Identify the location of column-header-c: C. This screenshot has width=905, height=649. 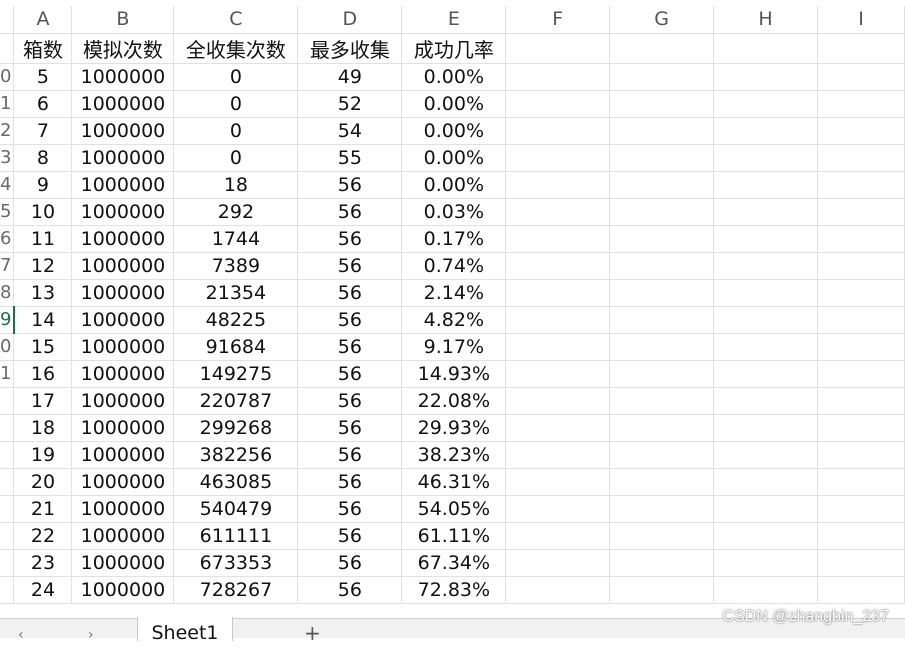
(236, 20).